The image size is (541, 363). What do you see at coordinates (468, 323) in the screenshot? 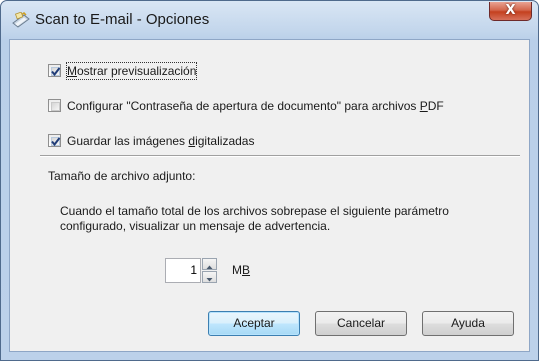
I see `help-button: Ayuda` at bounding box center [468, 323].